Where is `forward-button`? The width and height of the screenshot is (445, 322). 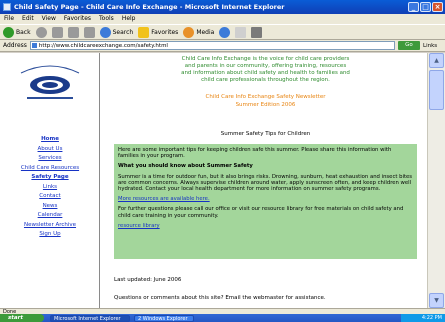
forward-button is located at coordinates (41, 32).